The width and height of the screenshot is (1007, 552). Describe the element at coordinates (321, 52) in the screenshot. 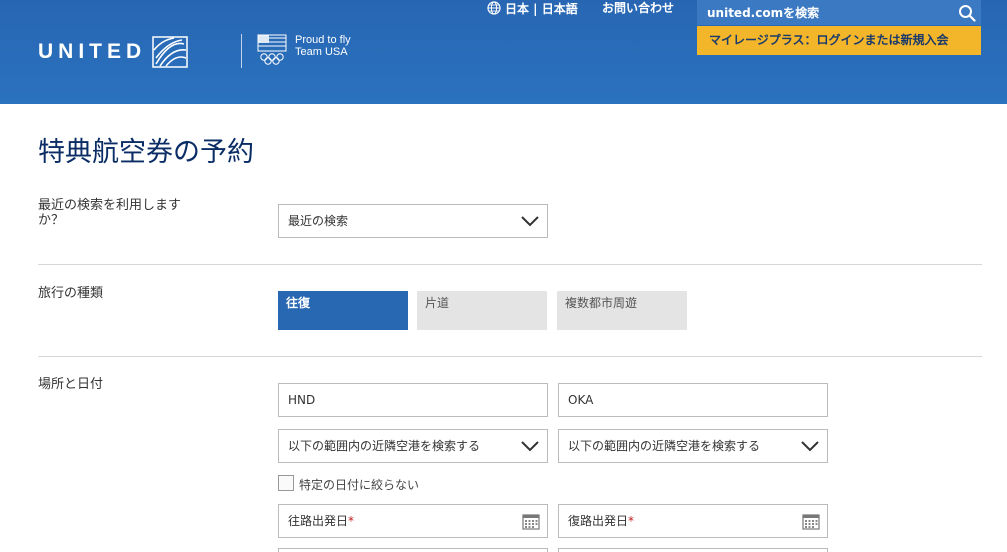

I see `team-usa-line2: Team USA` at that location.